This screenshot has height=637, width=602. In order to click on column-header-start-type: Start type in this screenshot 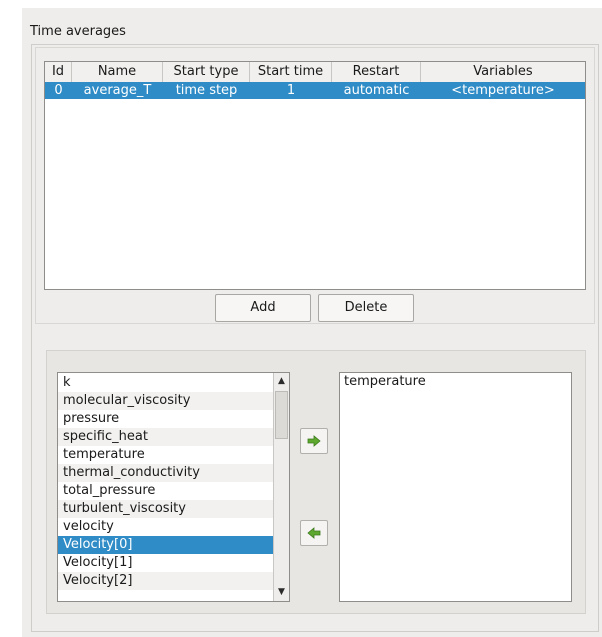, I will do `click(206, 72)`.